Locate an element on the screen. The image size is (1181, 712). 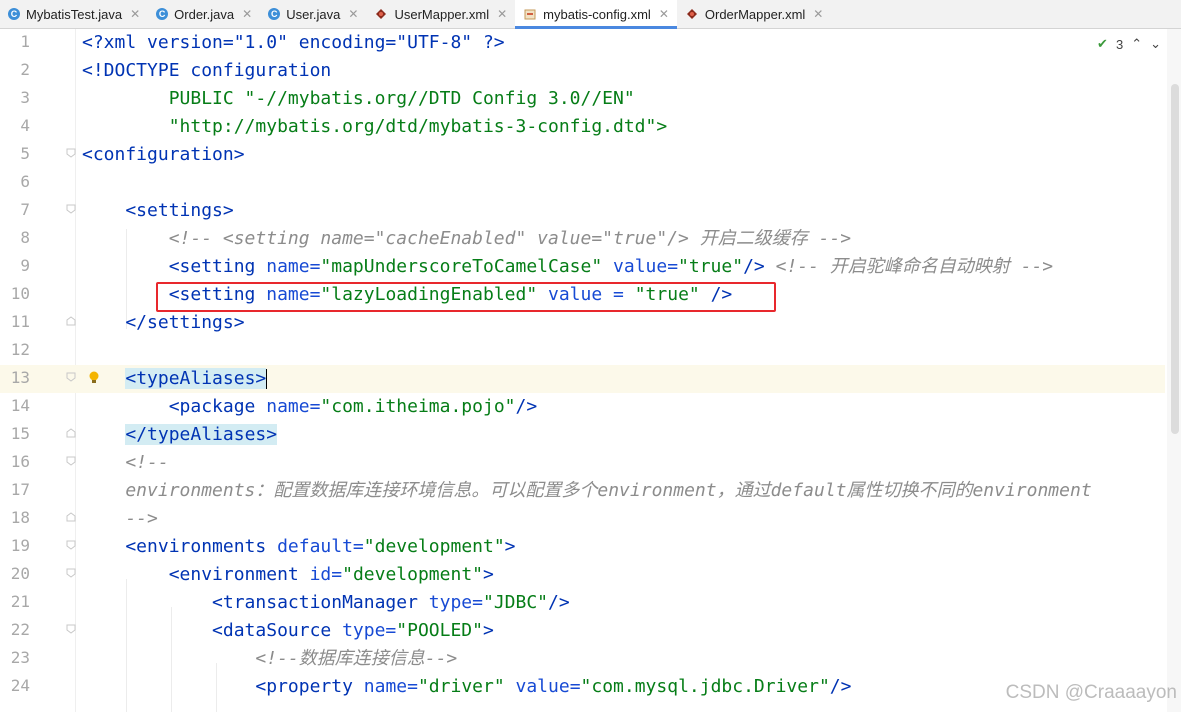
mapper-xml-icon is located at coordinates (692, 14).